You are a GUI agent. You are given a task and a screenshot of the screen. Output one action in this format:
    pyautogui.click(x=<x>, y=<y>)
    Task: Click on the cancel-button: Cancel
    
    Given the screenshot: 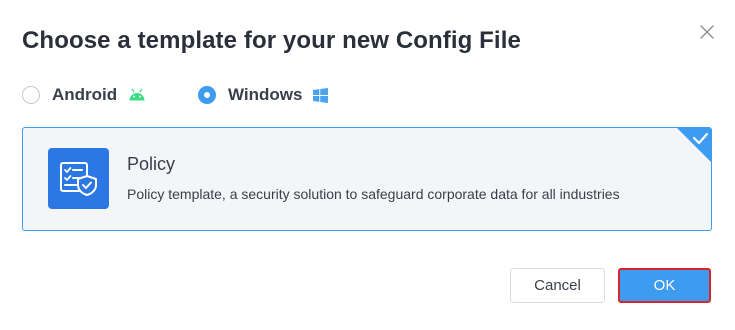 What is the action you would take?
    pyautogui.click(x=557, y=285)
    